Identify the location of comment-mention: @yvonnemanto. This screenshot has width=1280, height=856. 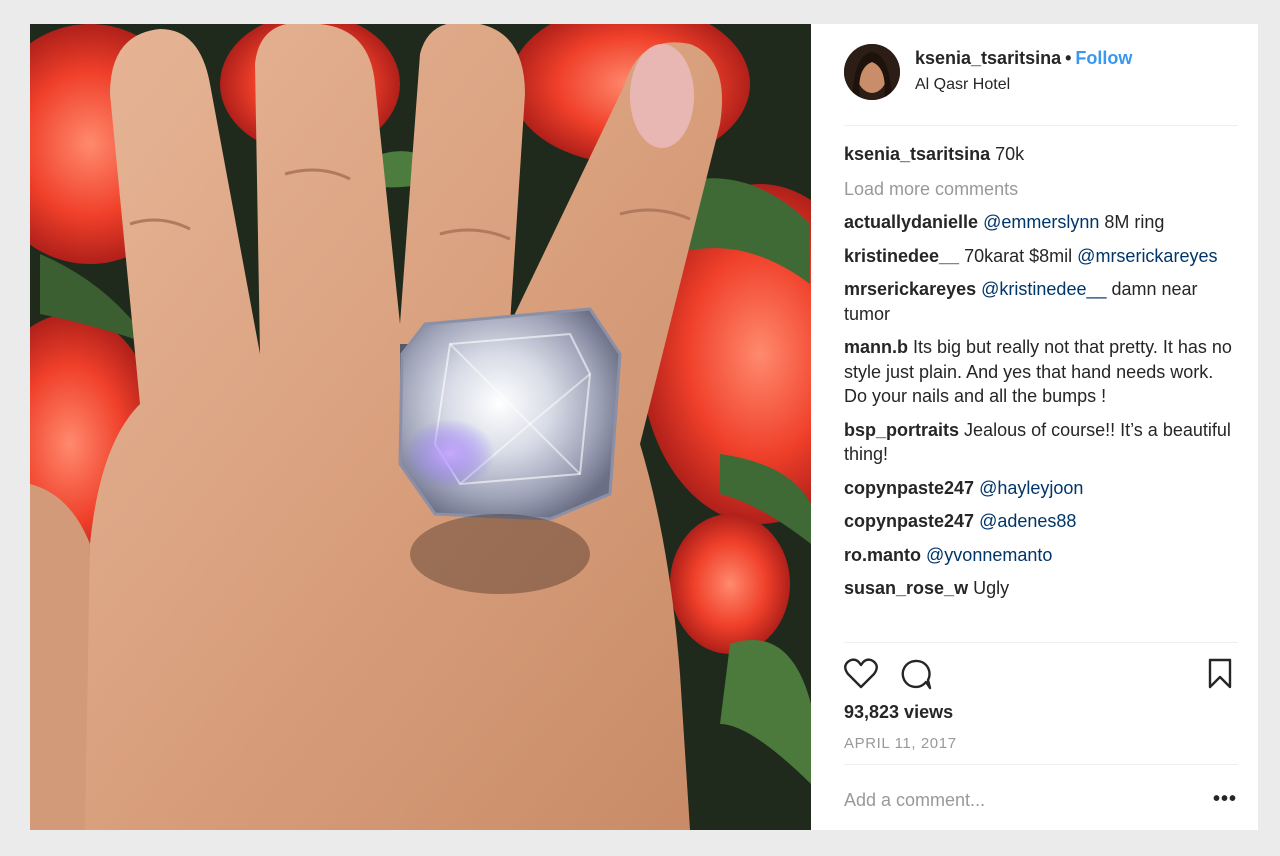
(989, 555).